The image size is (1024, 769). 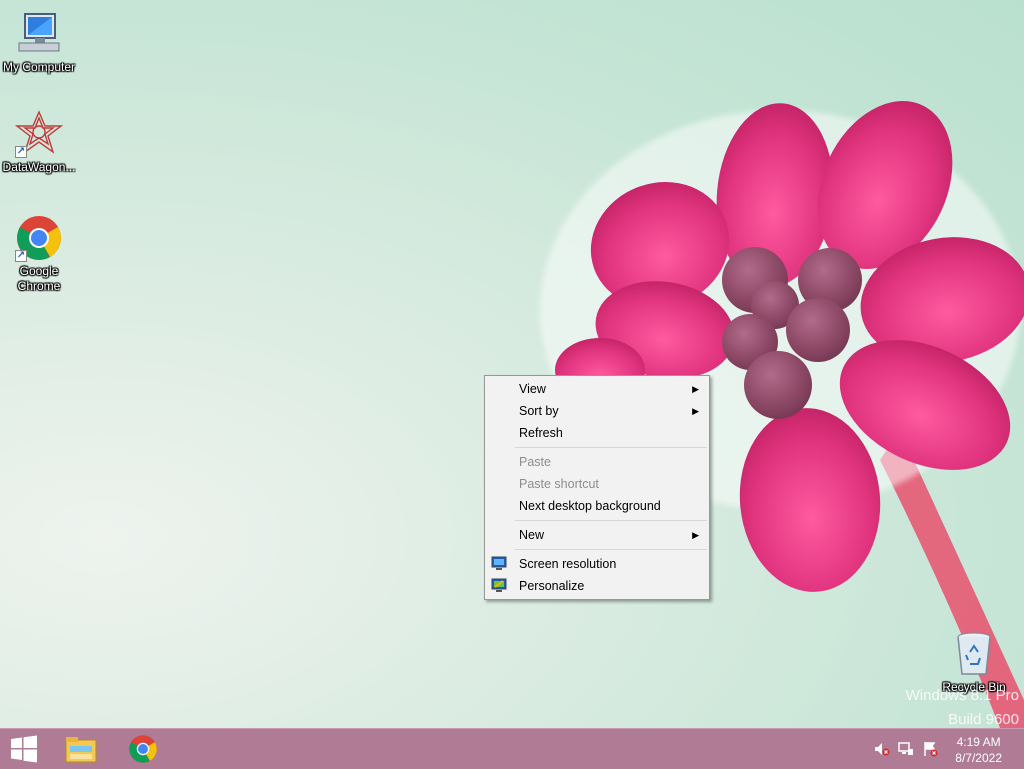 I want to click on windows-logo-icon, so click(x=24, y=749).